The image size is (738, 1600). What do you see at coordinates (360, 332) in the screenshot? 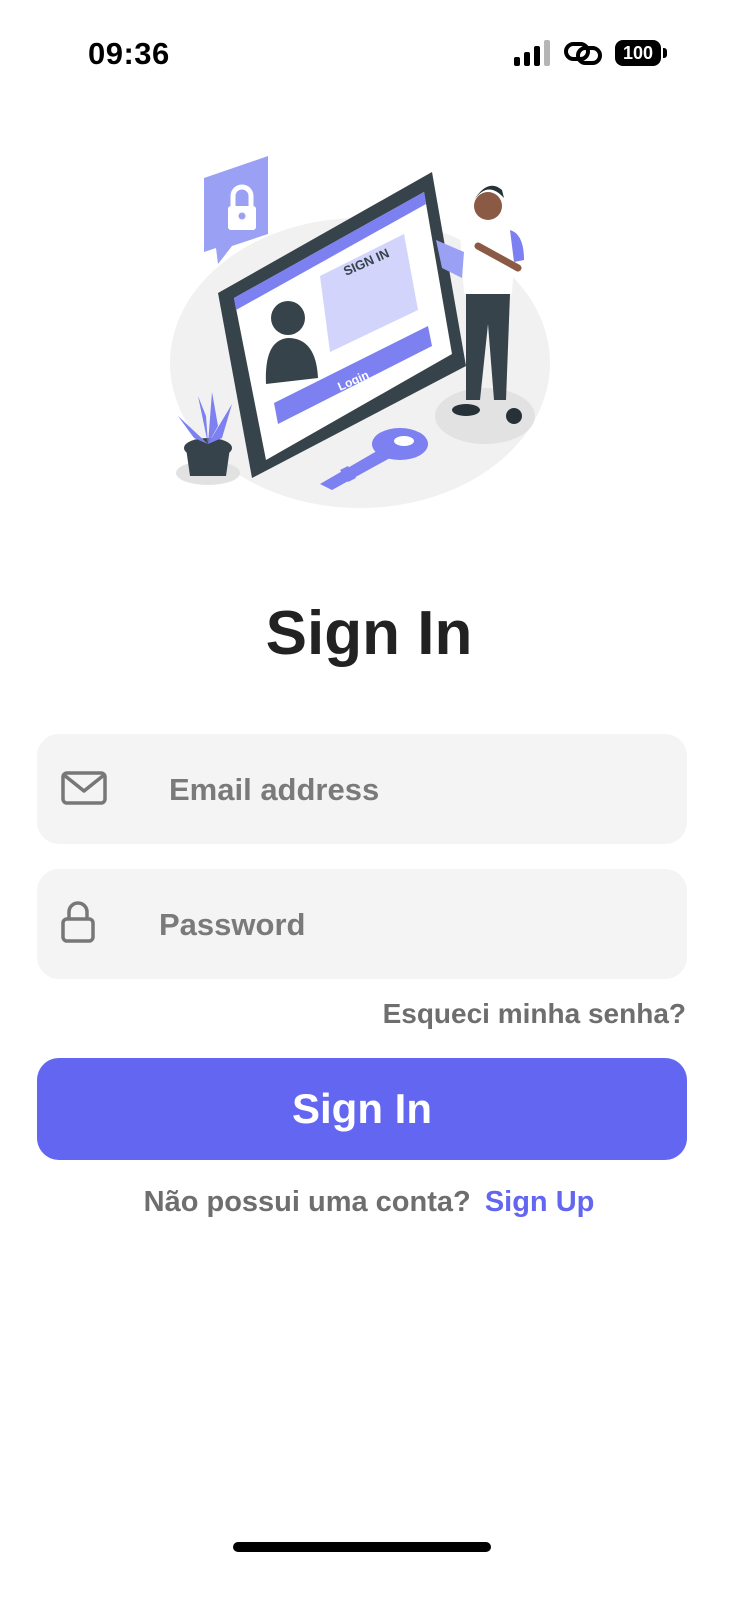
I see `sign-in-illustration: SIGN IN Login` at bounding box center [360, 332].